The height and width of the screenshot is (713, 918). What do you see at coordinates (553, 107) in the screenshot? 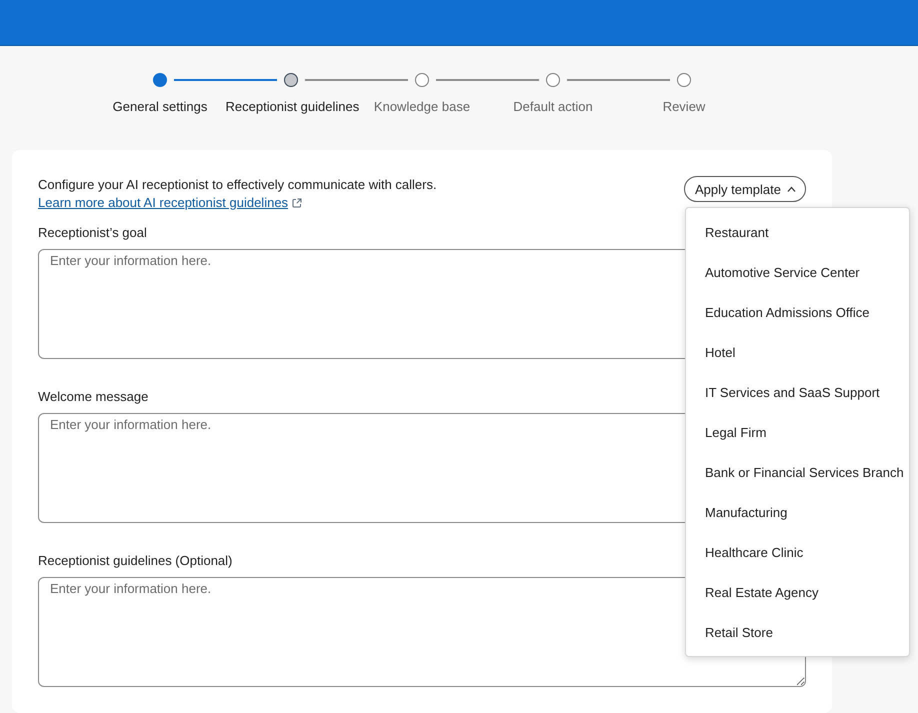
I see `step-label: Default action` at bounding box center [553, 107].